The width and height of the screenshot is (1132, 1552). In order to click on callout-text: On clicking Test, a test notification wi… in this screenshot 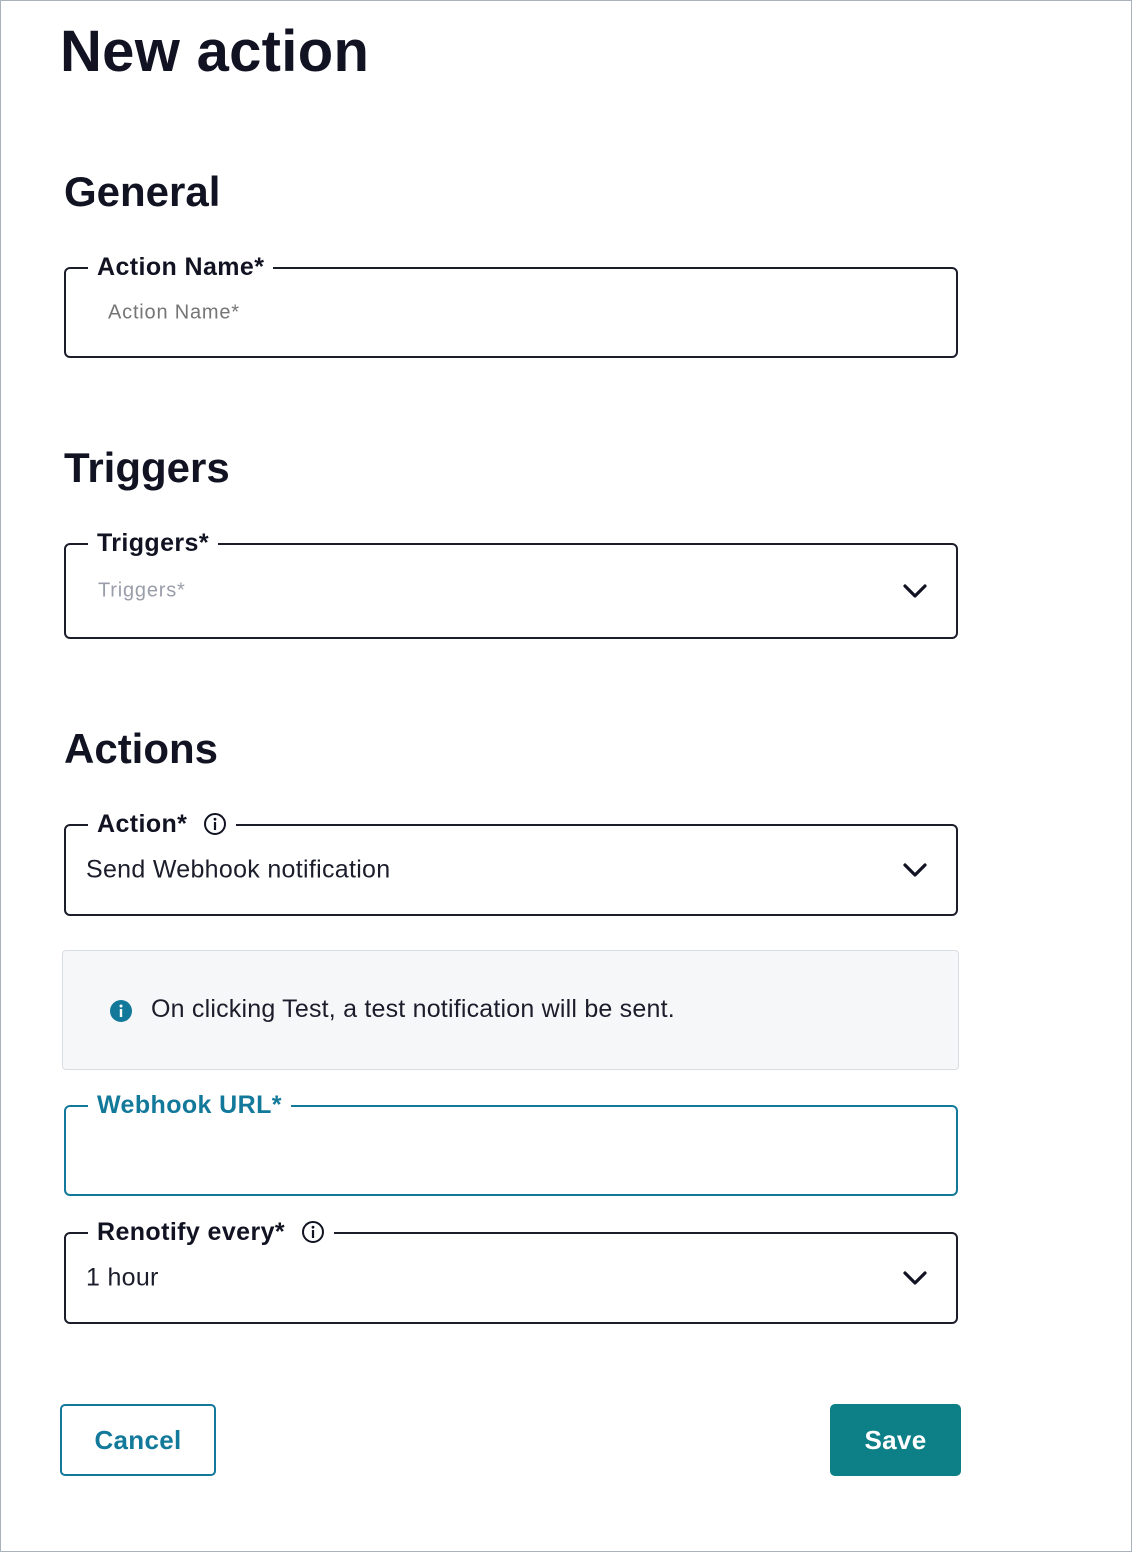, I will do `click(413, 1009)`.